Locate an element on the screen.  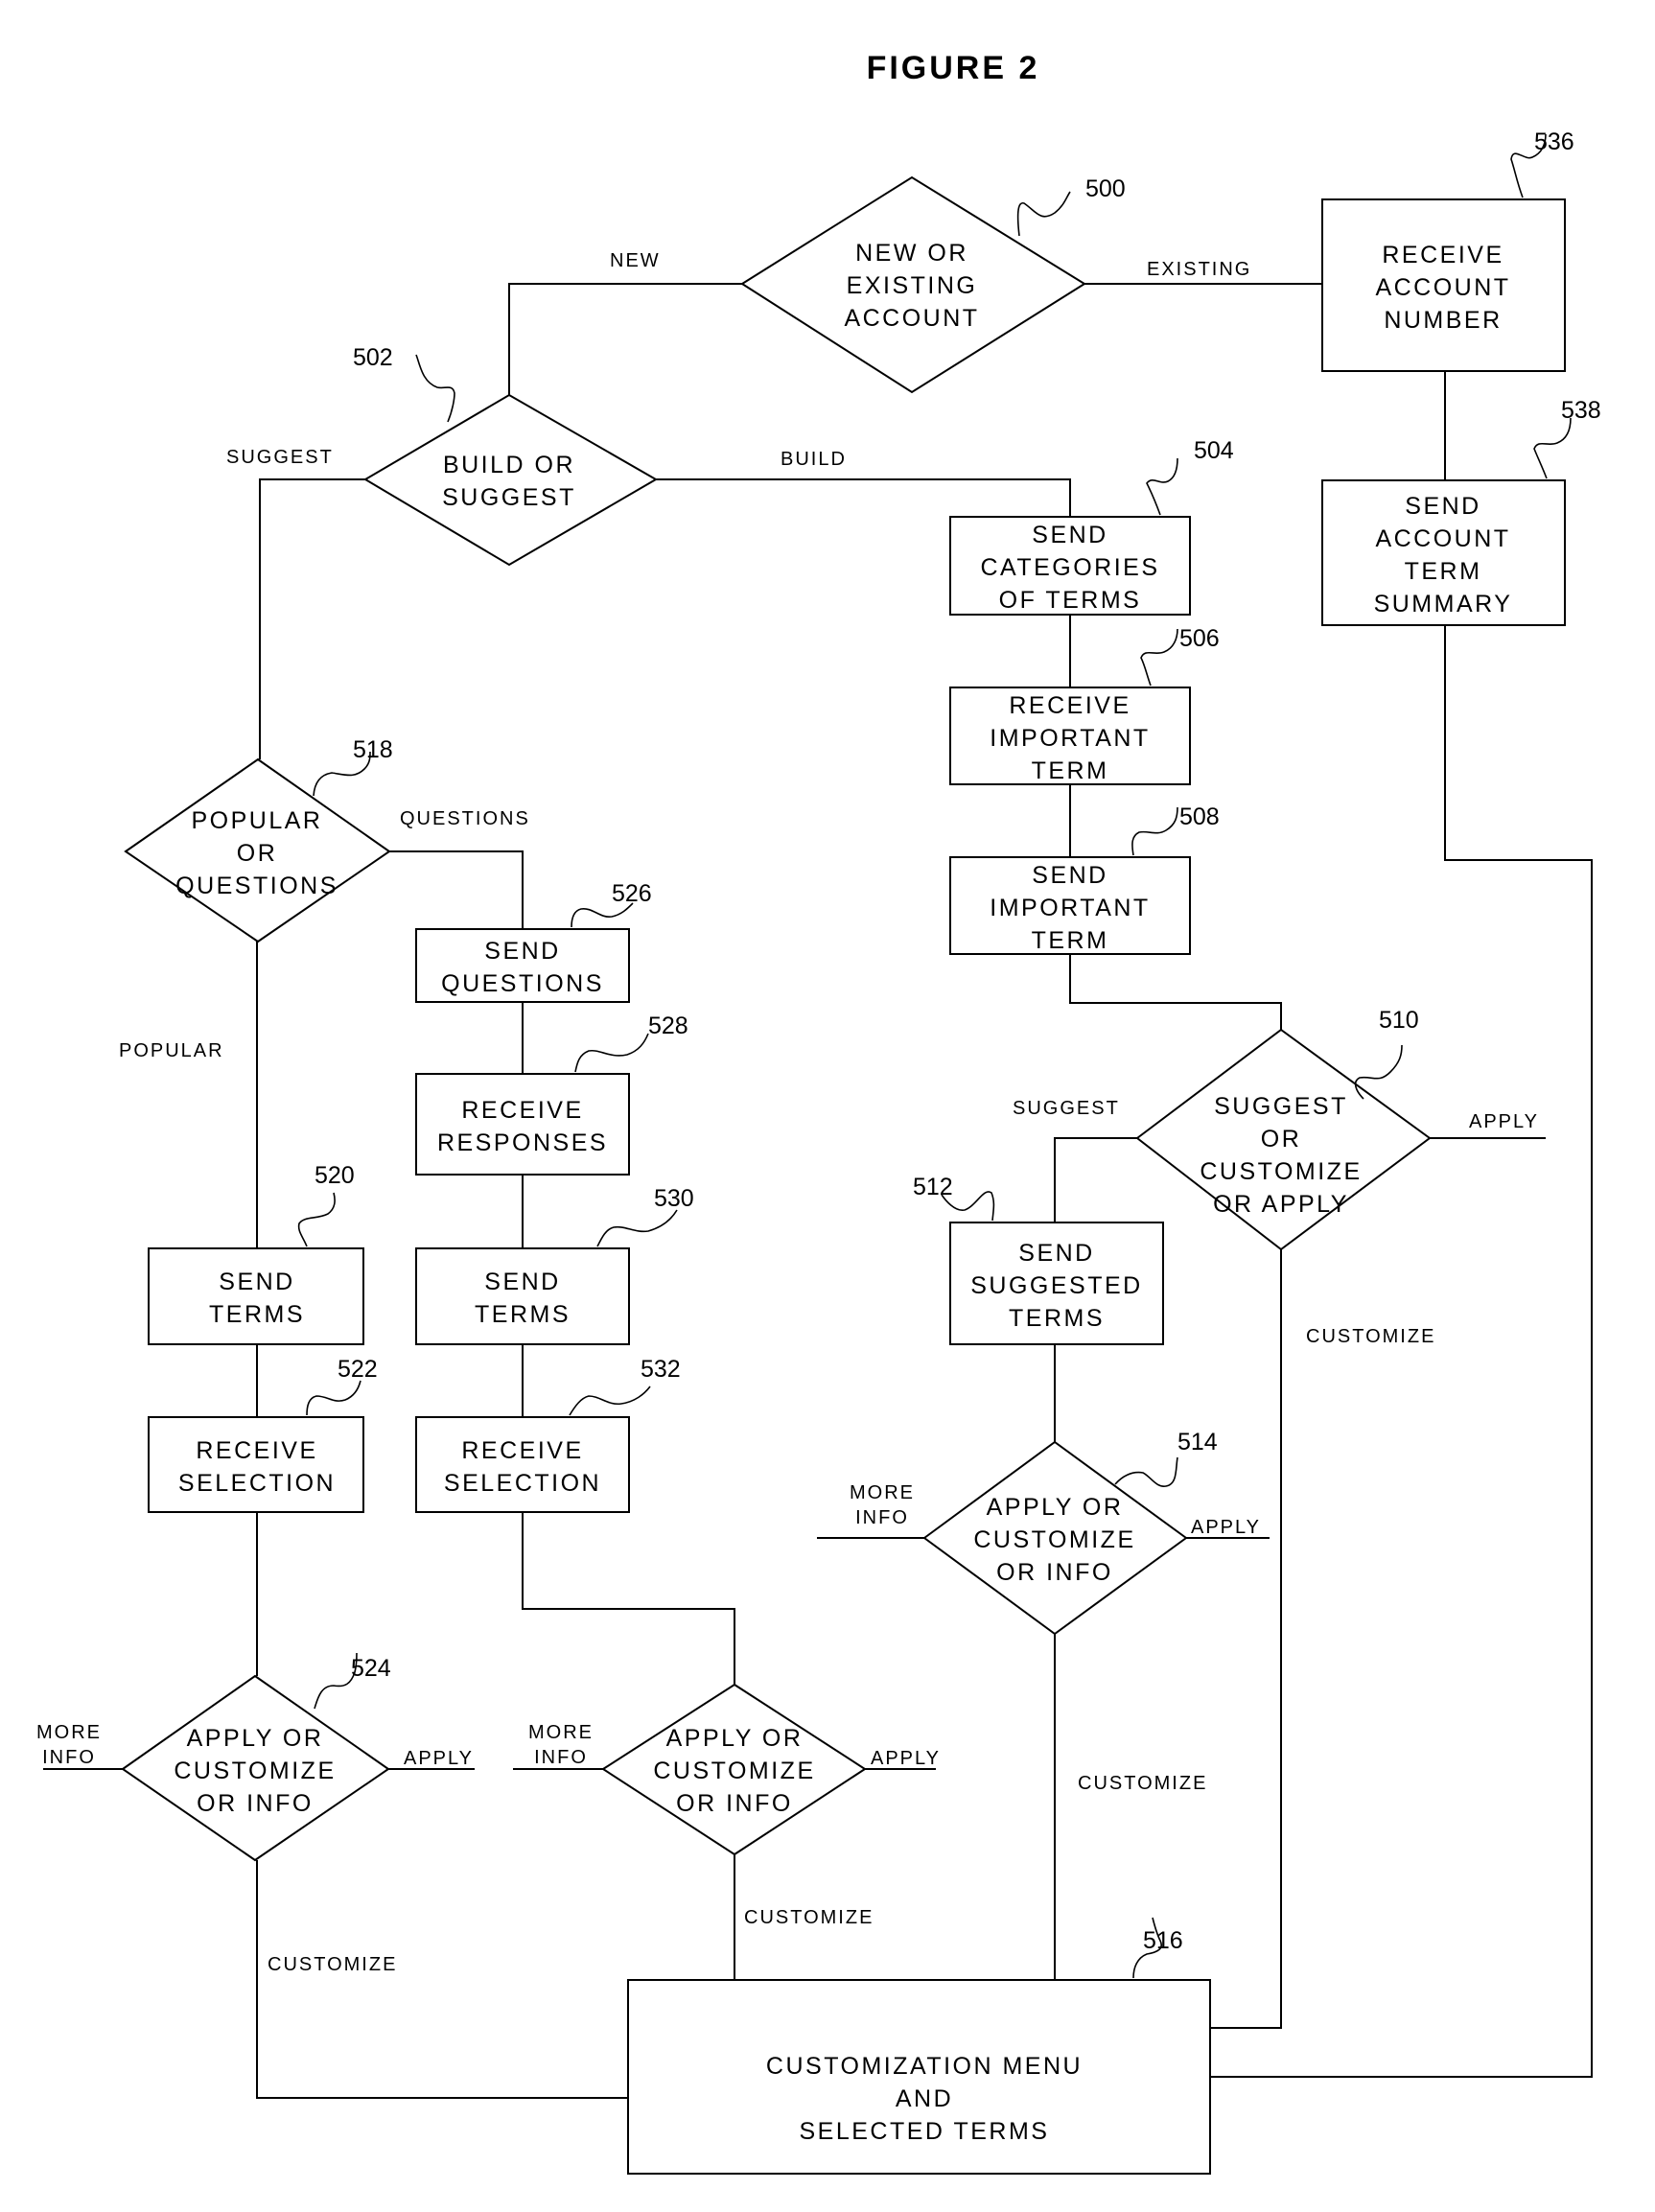
edge-label-questions: QUESTIONS is located at coordinates (465, 818).